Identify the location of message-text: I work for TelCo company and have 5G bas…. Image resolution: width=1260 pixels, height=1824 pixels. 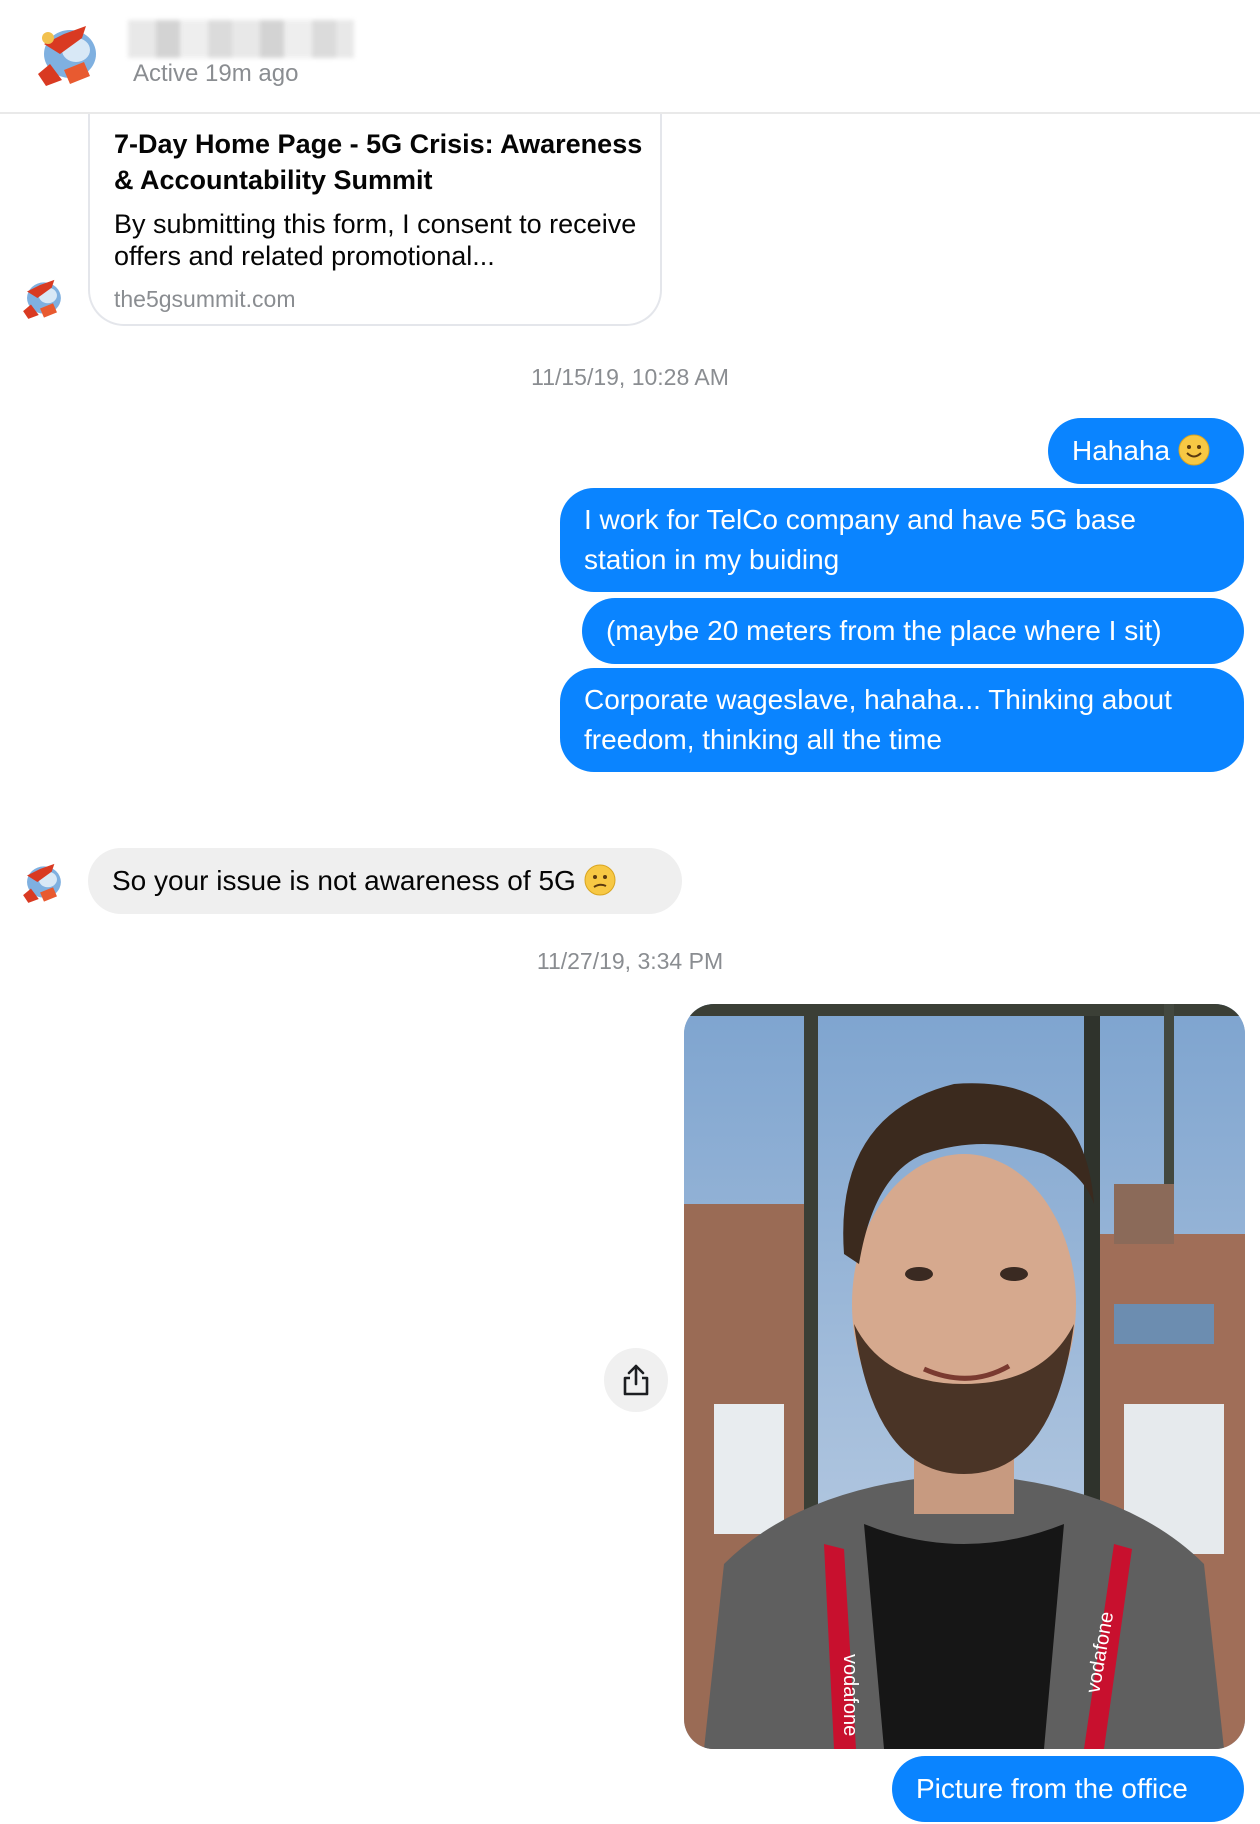
(860, 539).